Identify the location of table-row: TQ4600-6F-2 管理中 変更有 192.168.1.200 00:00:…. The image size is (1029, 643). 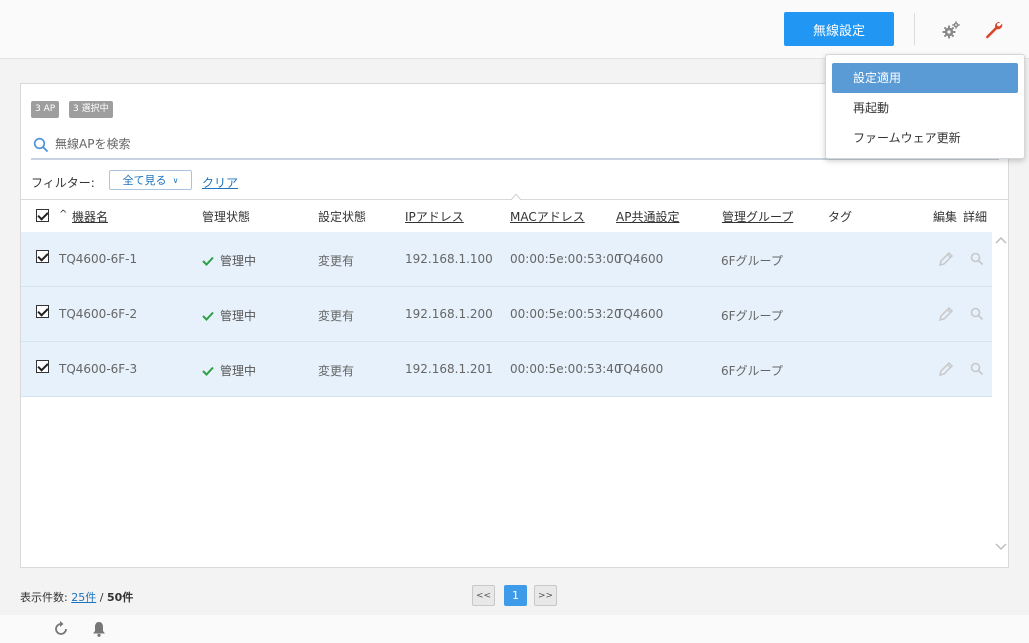
(506, 314).